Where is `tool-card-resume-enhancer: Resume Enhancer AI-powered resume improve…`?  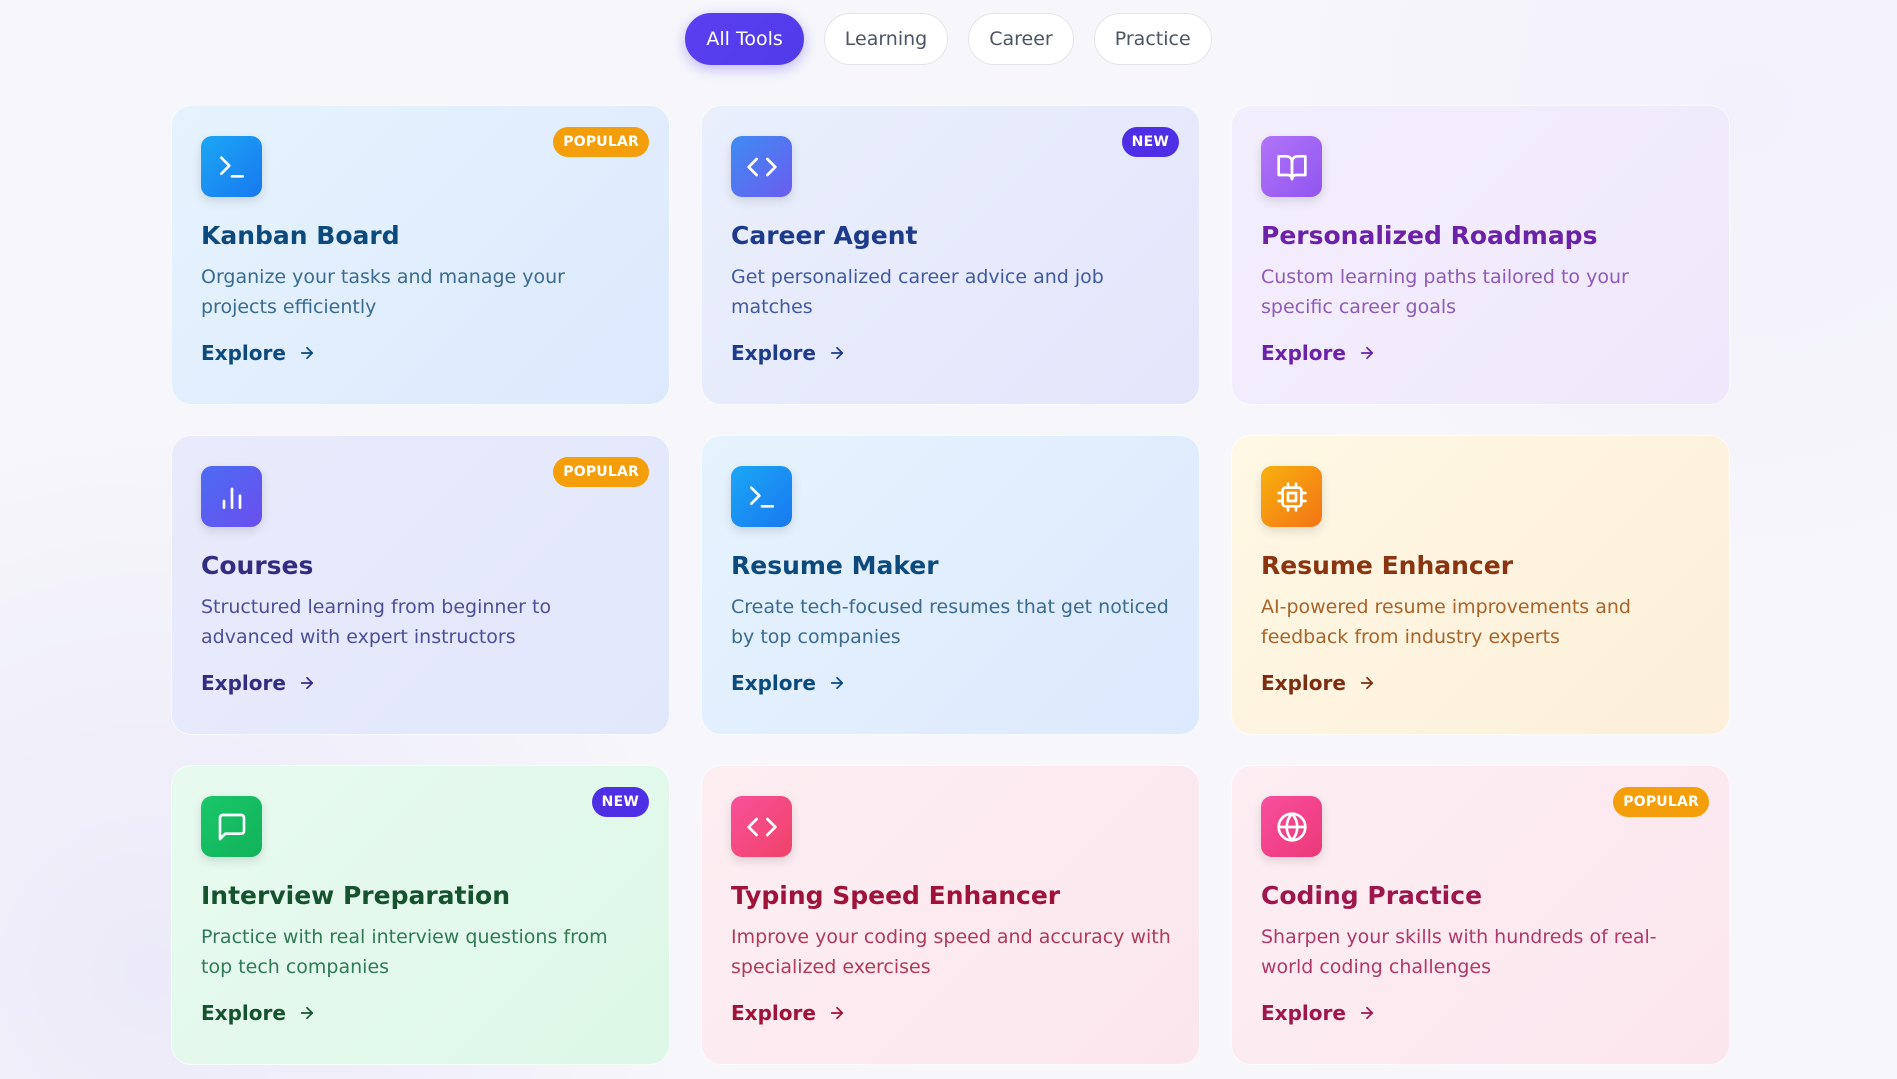
tool-card-resume-enhancer: Resume Enhancer AI-powered resume improve… is located at coordinates (1480, 585).